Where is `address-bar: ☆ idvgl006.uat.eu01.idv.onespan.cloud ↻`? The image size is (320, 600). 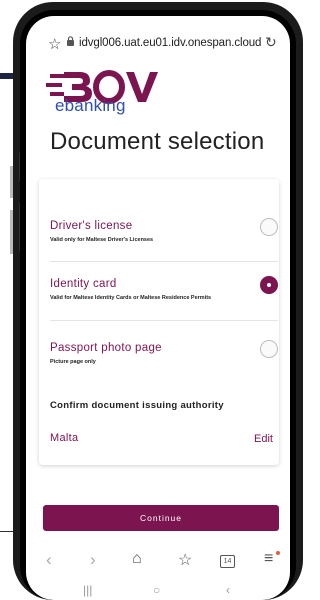
address-bar: ☆ idvgl006.uat.eu01.idv.onespan.cloud ↻ is located at coordinates (158, 44).